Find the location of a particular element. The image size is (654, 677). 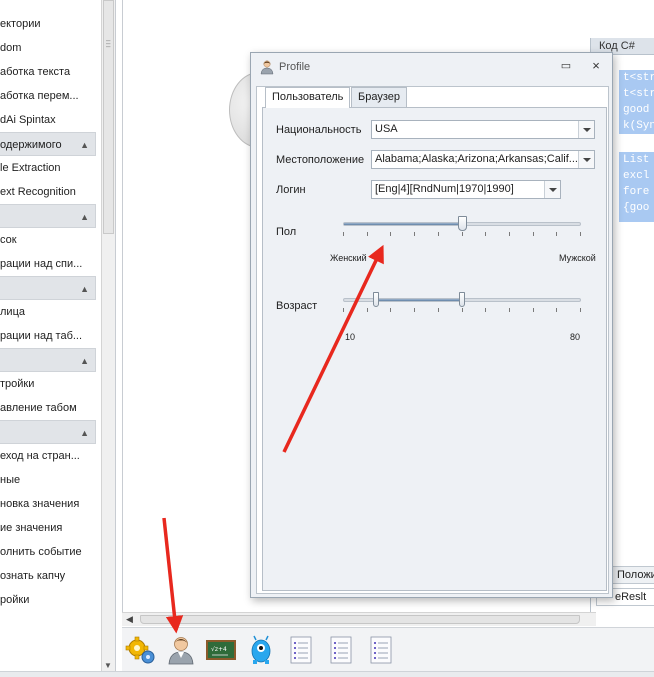

sidebar-item: ознать капчу is located at coordinates (50, 576).